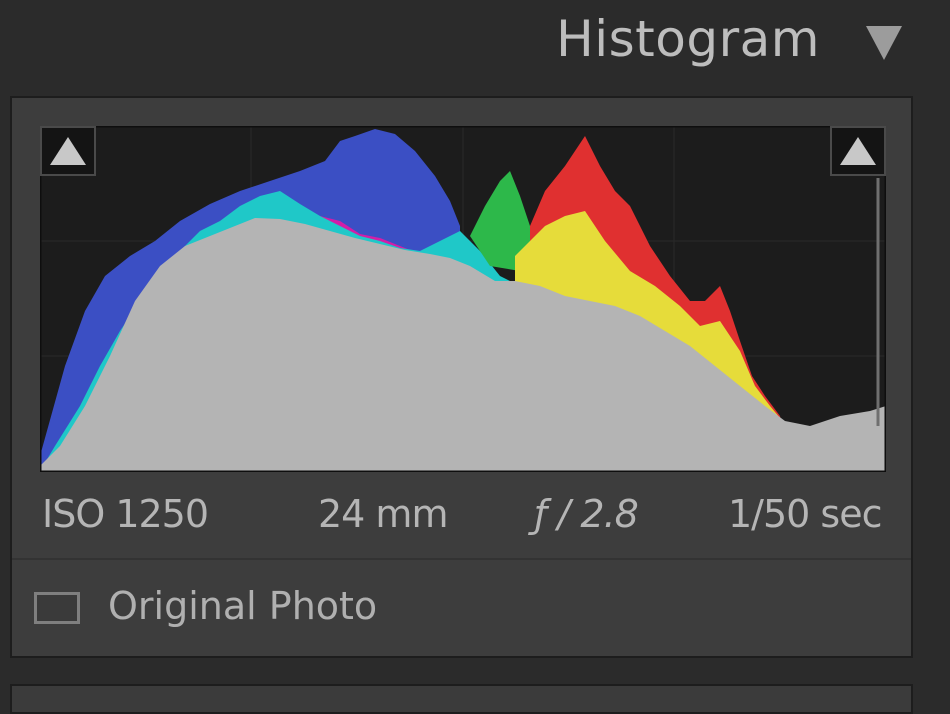 This screenshot has width=950, height=714. What do you see at coordinates (688, 39) in the screenshot?
I see `panel-title: Histogram` at bounding box center [688, 39].